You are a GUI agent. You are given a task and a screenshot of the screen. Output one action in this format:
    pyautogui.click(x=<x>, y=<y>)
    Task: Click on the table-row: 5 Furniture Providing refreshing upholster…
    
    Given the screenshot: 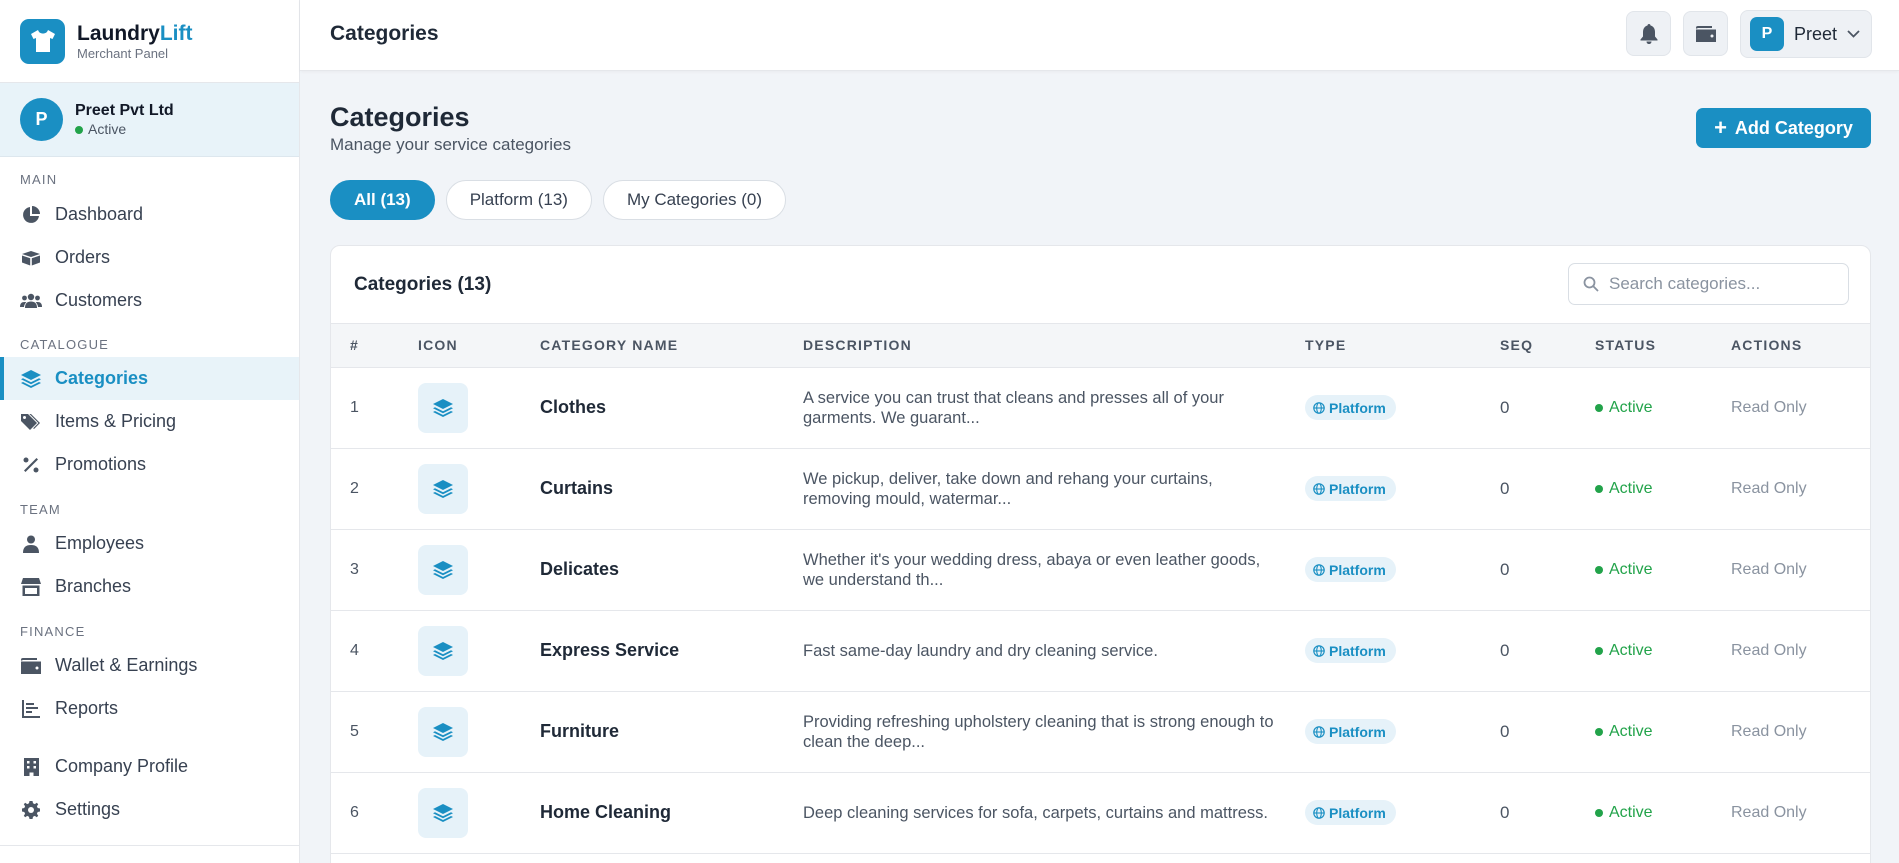 What is the action you would take?
    pyautogui.click(x=1100, y=731)
    